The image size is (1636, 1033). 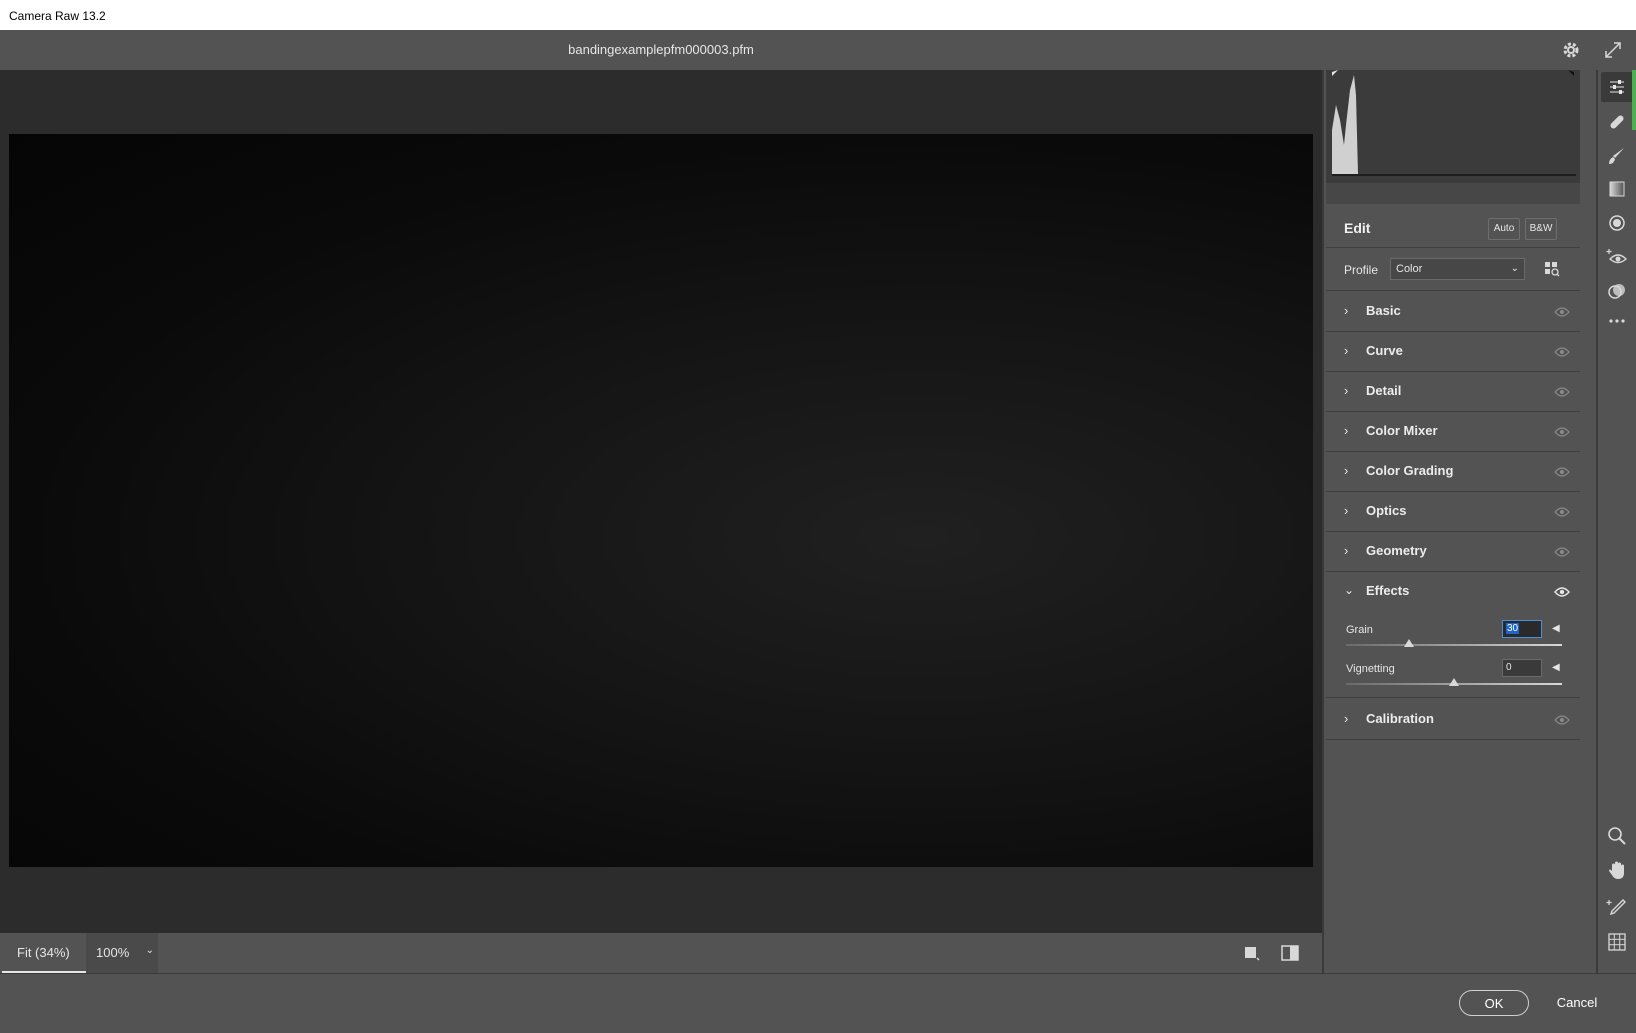 I want to click on more-icon, so click(x=1617, y=321).